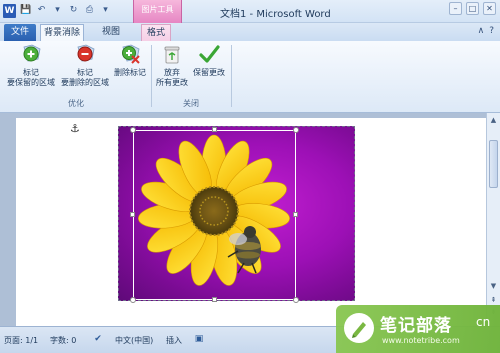 This screenshot has height=353, width=500. What do you see at coordinates (105, 10) in the screenshot?
I see `customize-qat-icon: ▾` at bounding box center [105, 10].